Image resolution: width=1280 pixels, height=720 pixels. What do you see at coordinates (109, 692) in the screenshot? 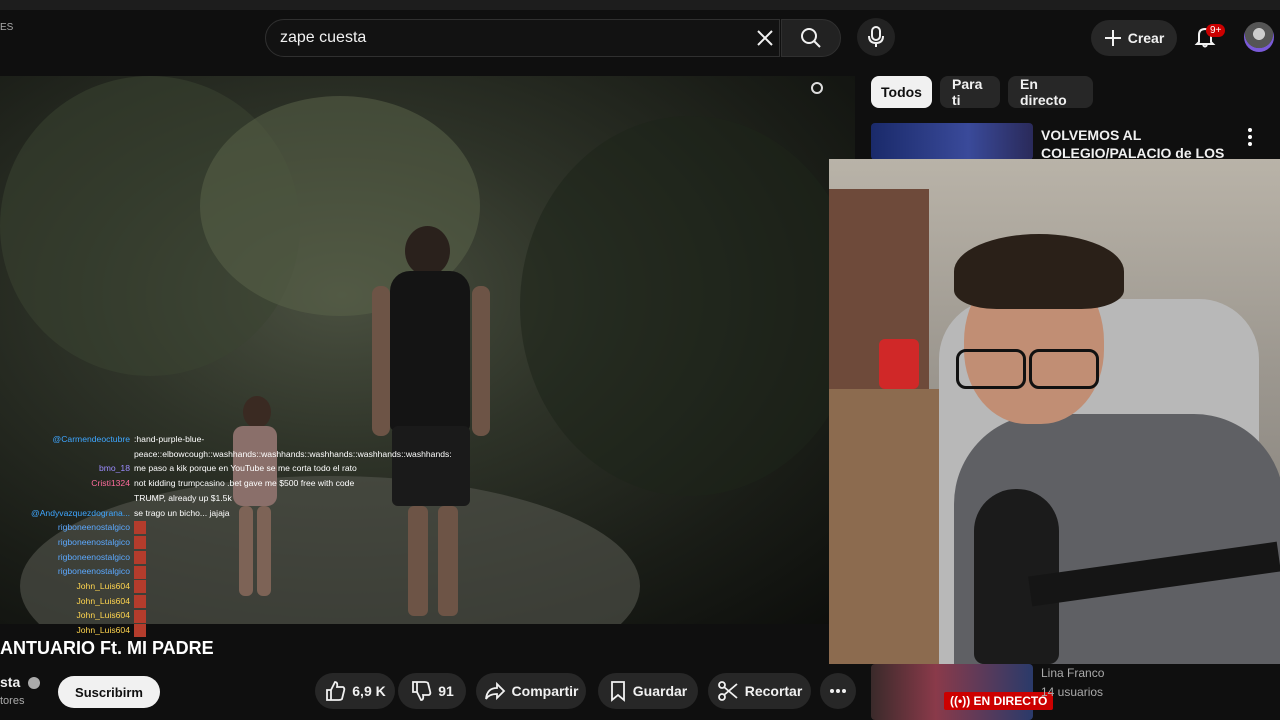
I see `subscribe-button: Suscribirm` at bounding box center [109, 692].